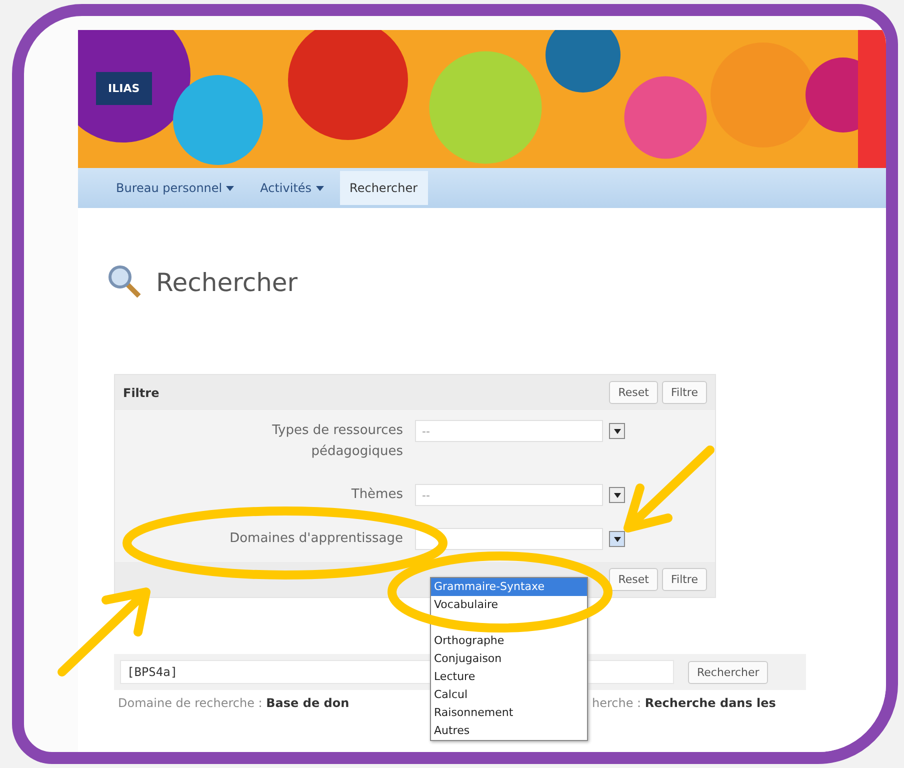  I want to click on dropdown-option: Raisonnement, so click(509, 713).